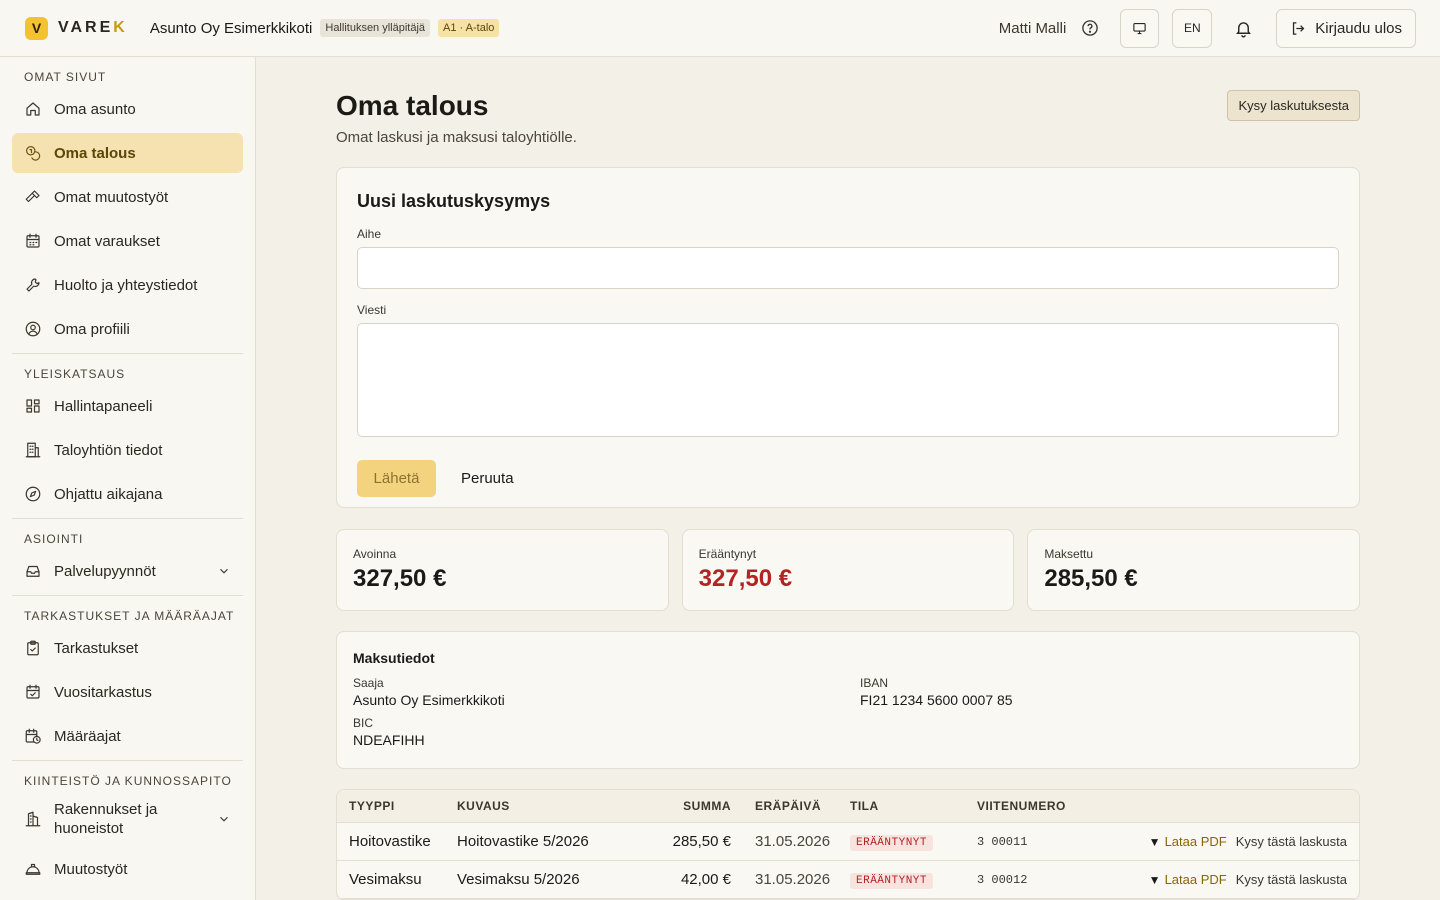 The height and width of the screenshot is (900, 1440). I want to click on sidebar-item-label: Huolto ja yhteystiedot, so click(126, 285).